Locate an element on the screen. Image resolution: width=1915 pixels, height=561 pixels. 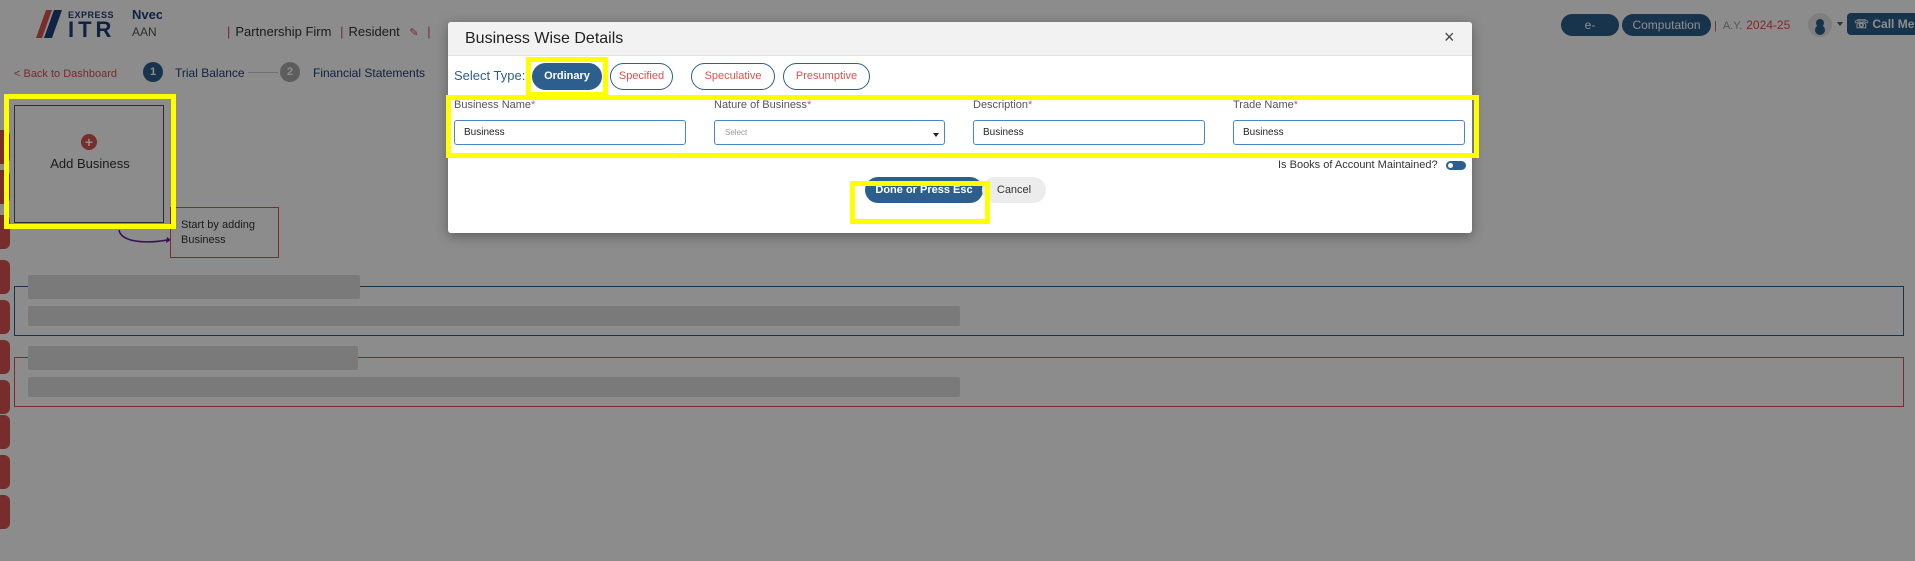
close-icon: × is located at coordinates (1449, 37).